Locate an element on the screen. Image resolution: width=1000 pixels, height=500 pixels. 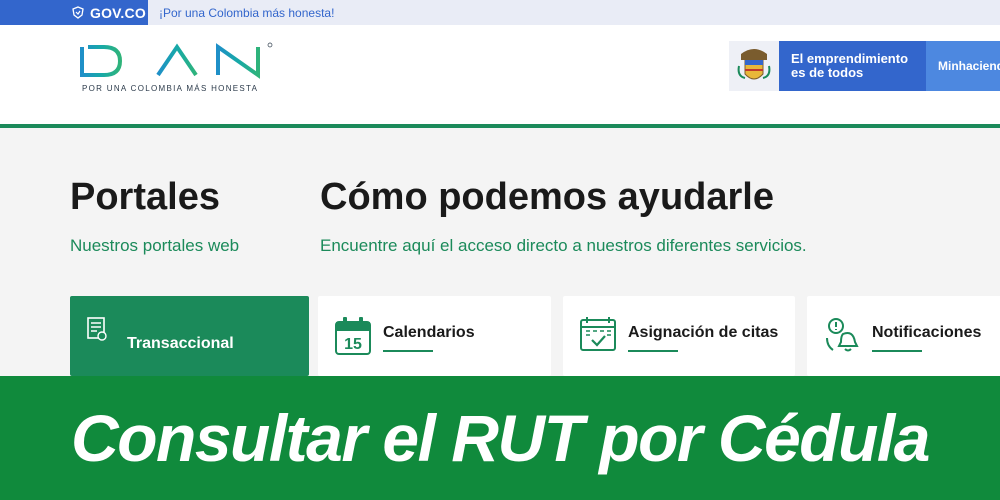
service-card-label: Notificaciones is located at coordinates (927, 332).